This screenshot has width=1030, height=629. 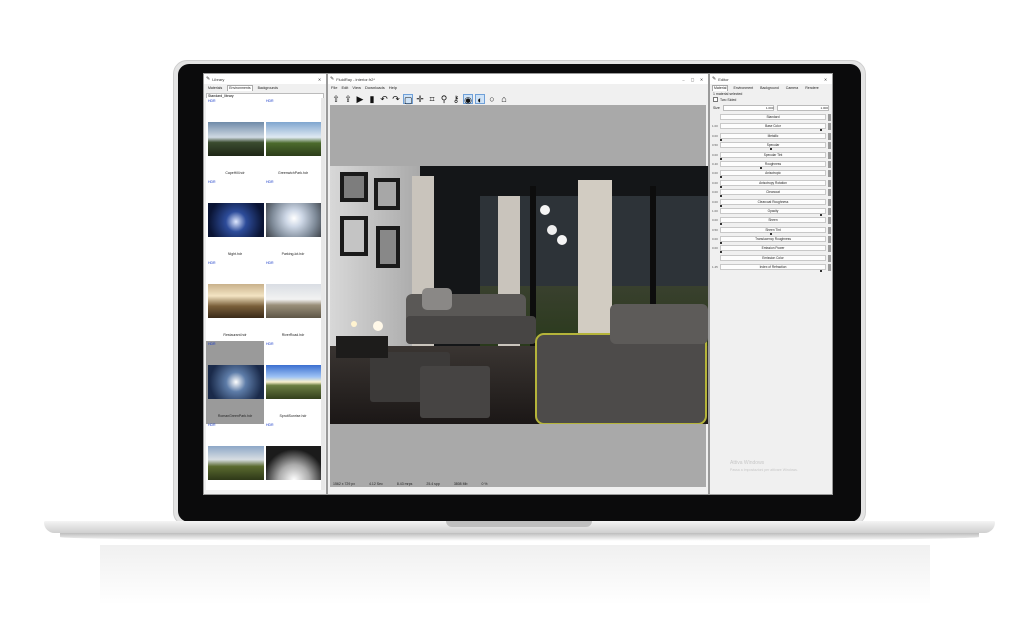 What do you see at coordinates (393, 87) in the screenshot?
I see `menu-help: Help` at bounding box center [393, 87].